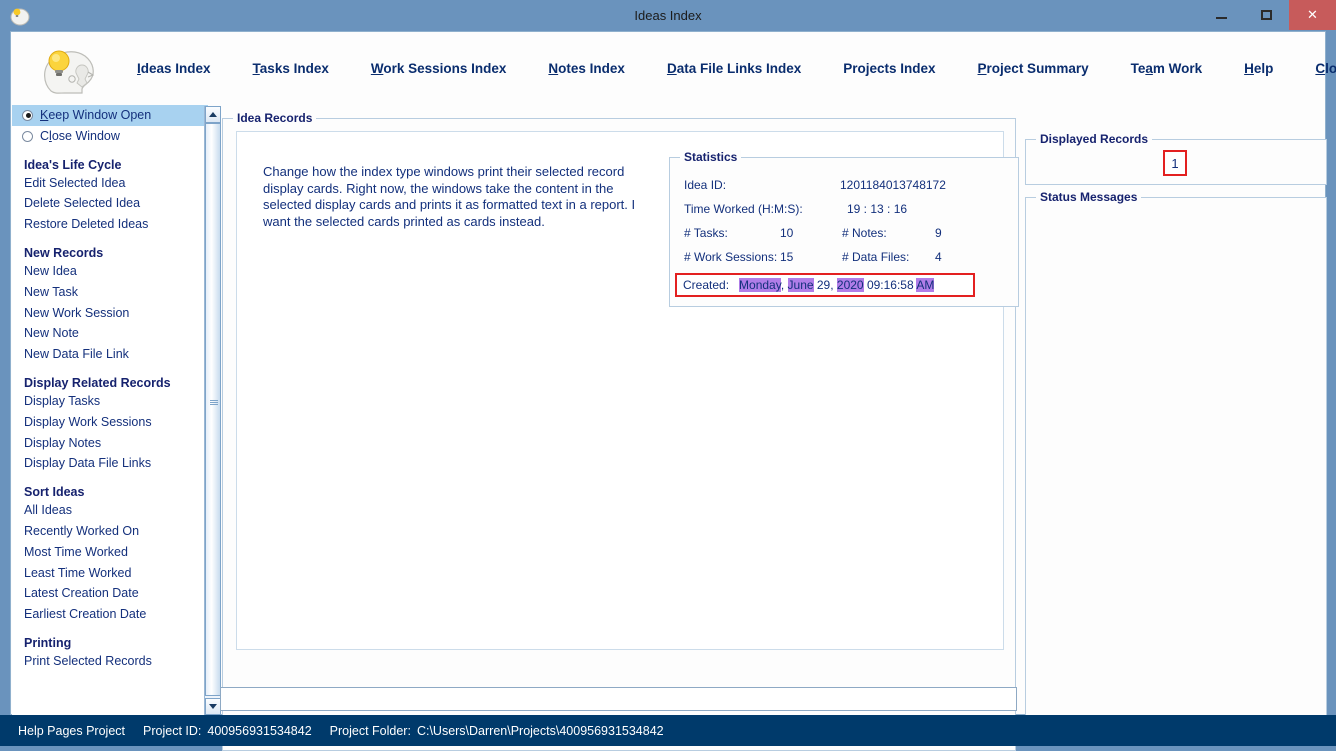 This screenshot has height=751, width=1336. I want to click on time-worked-value: 19 : 13 : 16, so click(877, 209).